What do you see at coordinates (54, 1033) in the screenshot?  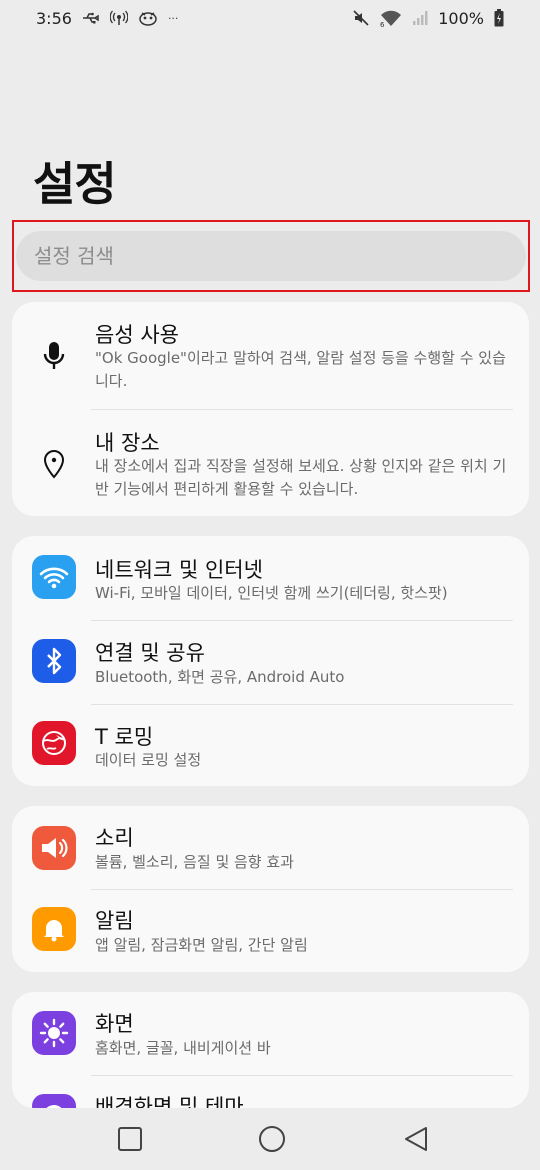 I see `sun-icon` at bounding box center [54, 1033].